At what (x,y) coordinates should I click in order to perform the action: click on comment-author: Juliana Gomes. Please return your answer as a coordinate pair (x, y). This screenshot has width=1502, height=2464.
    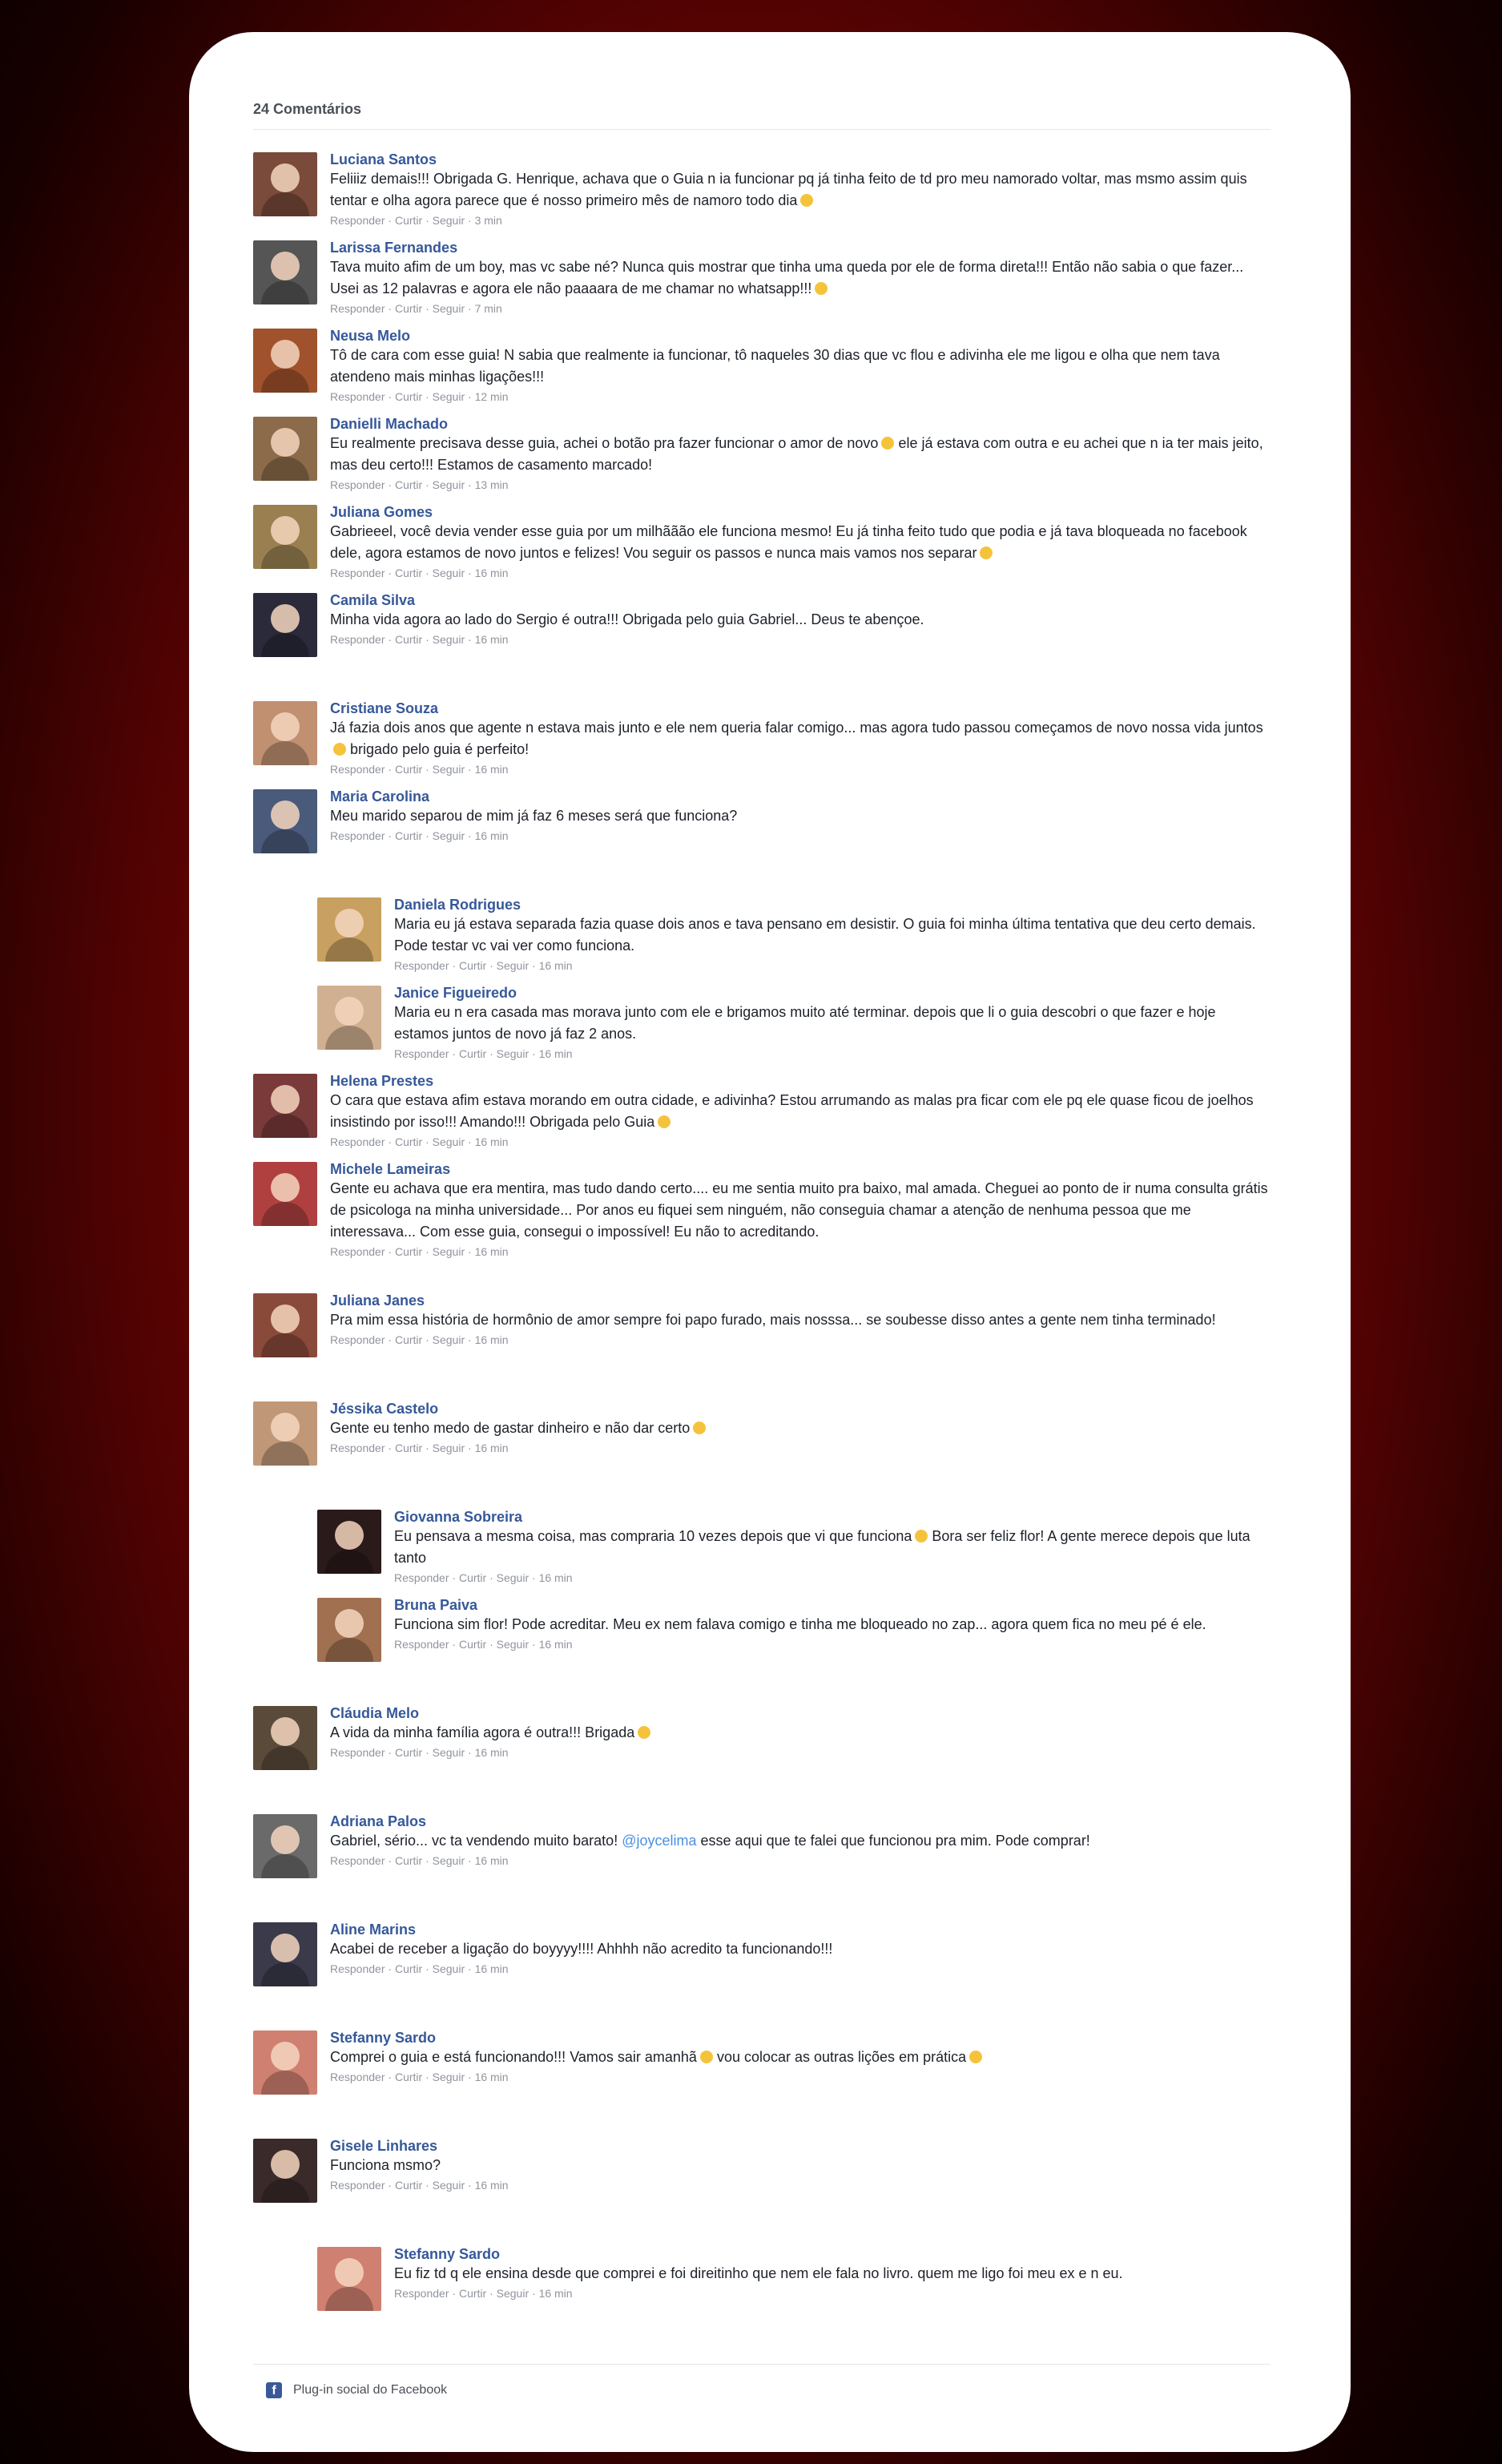
    Looking at the image, I should click on (800, 512).